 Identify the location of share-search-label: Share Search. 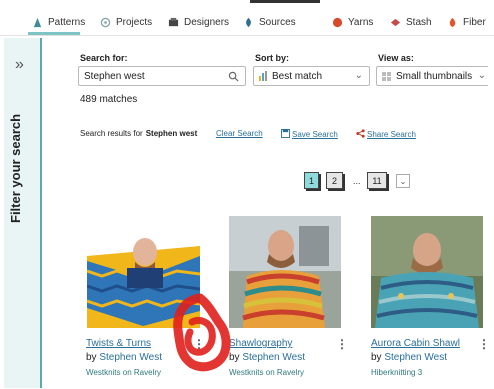
(391, 134).